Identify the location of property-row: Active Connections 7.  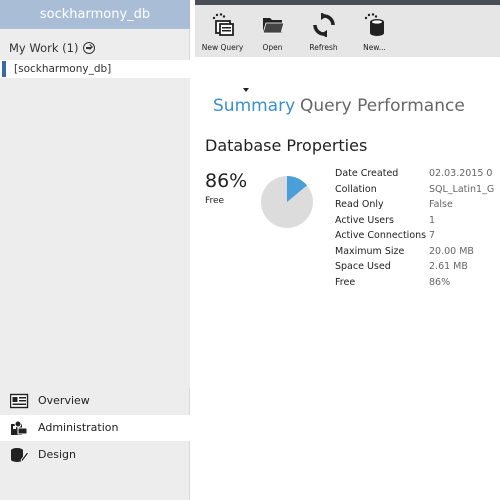
(417, 236).